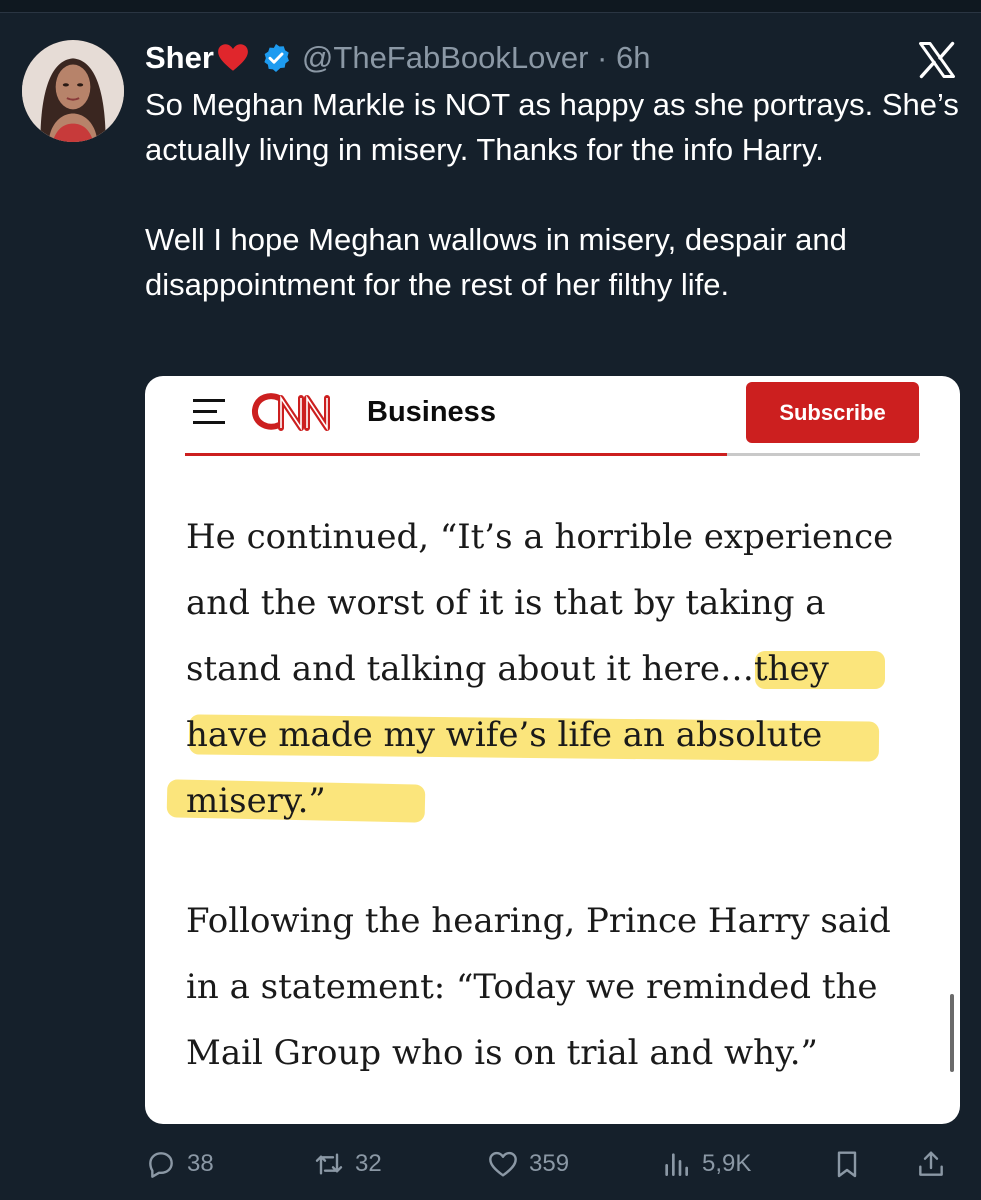 This screenshot has width=981, height=1200. What do you see at coordinates (937, 60) in the screenshot?
I see `x-logo-icon` at bounding box center [937, 60].